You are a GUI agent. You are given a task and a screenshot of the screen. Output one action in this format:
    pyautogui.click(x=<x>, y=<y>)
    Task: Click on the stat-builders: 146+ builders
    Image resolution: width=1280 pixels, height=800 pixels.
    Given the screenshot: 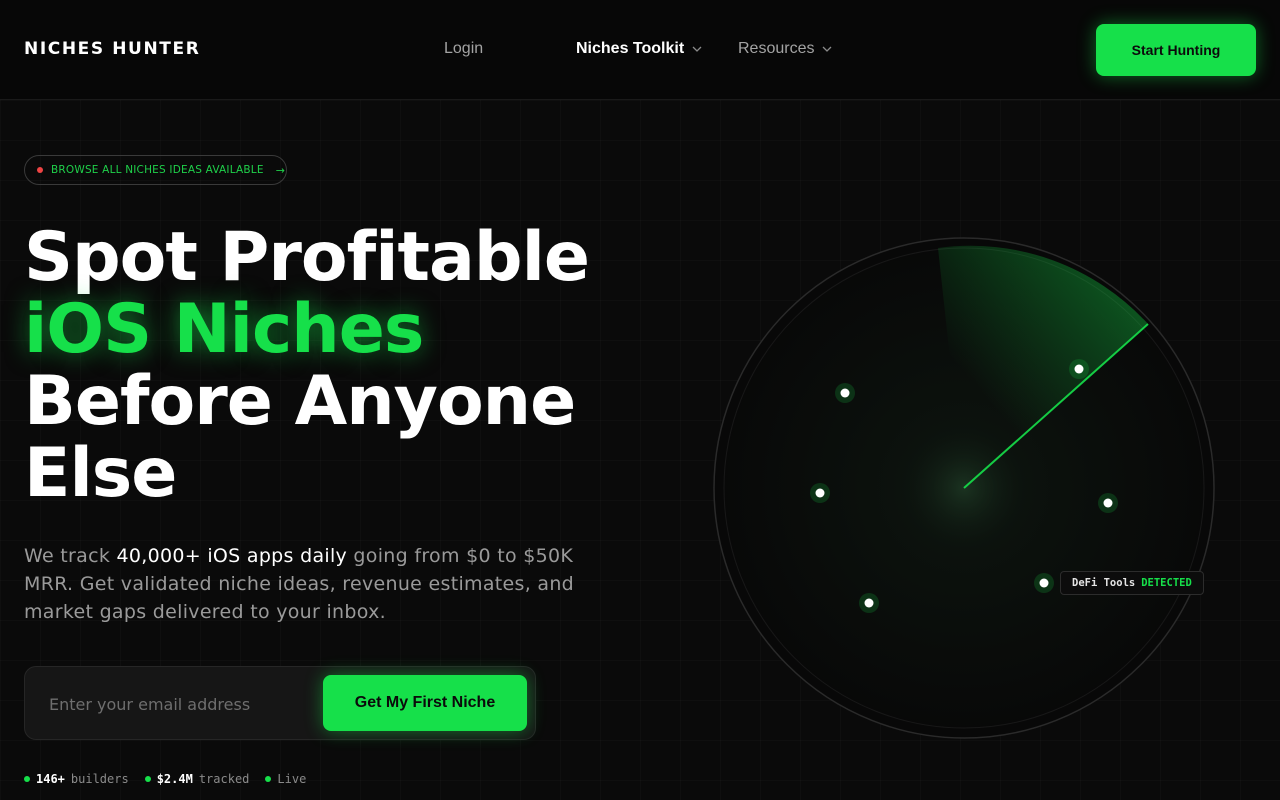 What is the action you would take?
    pyautogui.click(x=76, y=779)
    